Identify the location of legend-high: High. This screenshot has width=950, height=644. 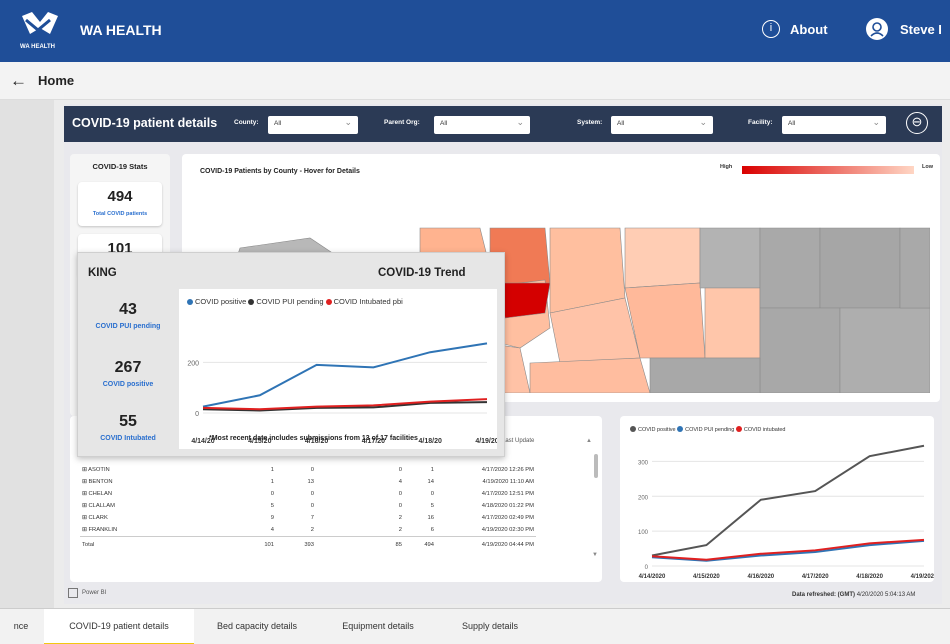
(726, 167).